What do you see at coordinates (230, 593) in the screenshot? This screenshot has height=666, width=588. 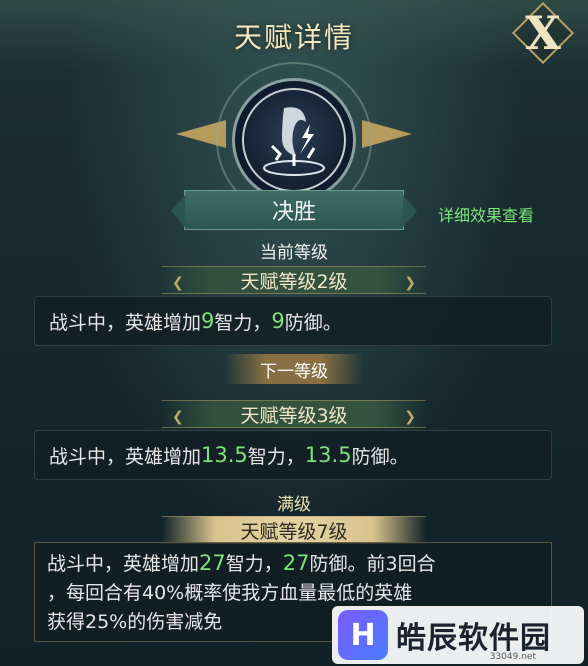 I see `max-desc-line-2: ，每回合有40%概率使我方血量最低的英雄` at bounding box center [230, 593].